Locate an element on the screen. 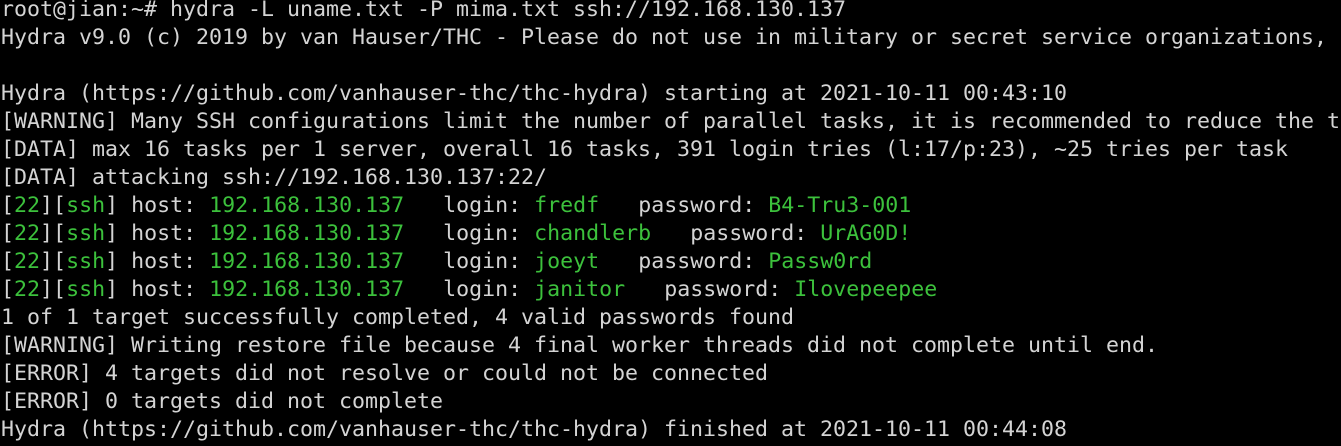  shell-prompt: root@jian:~# is located at coordinates (86, 11).